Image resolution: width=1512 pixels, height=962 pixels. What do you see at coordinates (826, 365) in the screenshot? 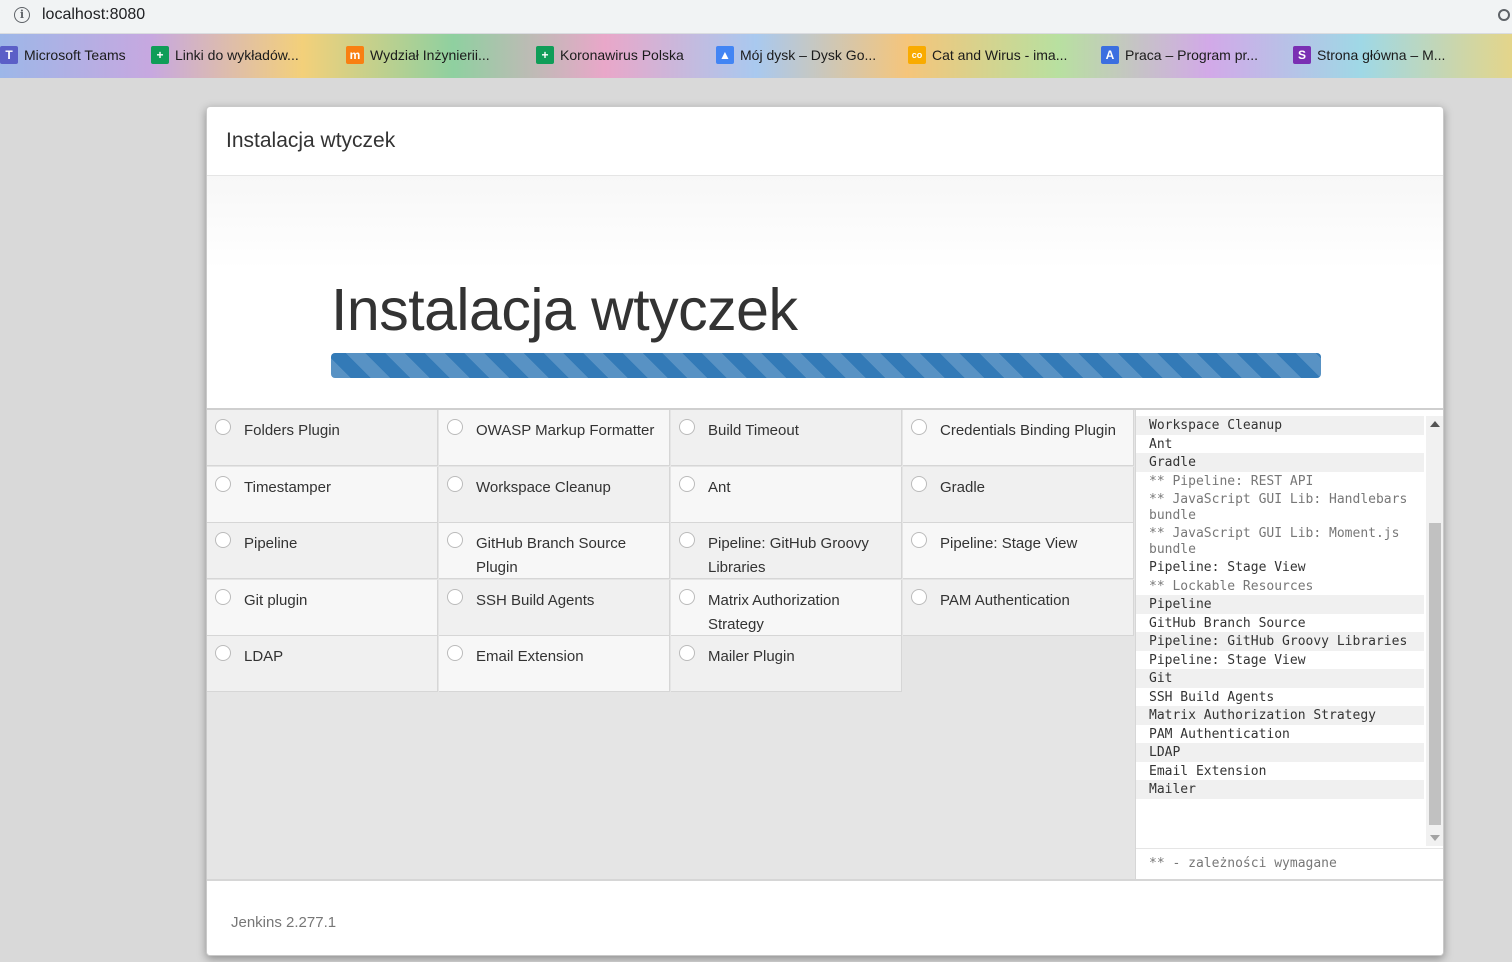
I see `install-progress-bar` at bounding box center [826, 365].